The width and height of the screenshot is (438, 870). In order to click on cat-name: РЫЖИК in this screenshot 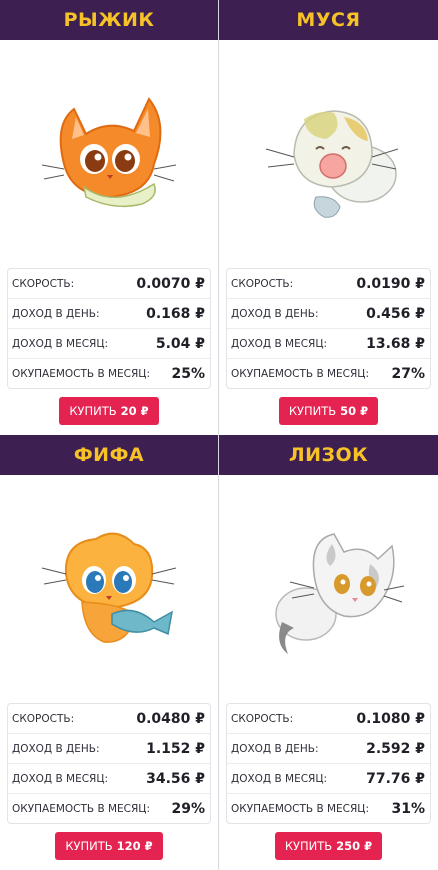, I will do `click(109, 20)`.